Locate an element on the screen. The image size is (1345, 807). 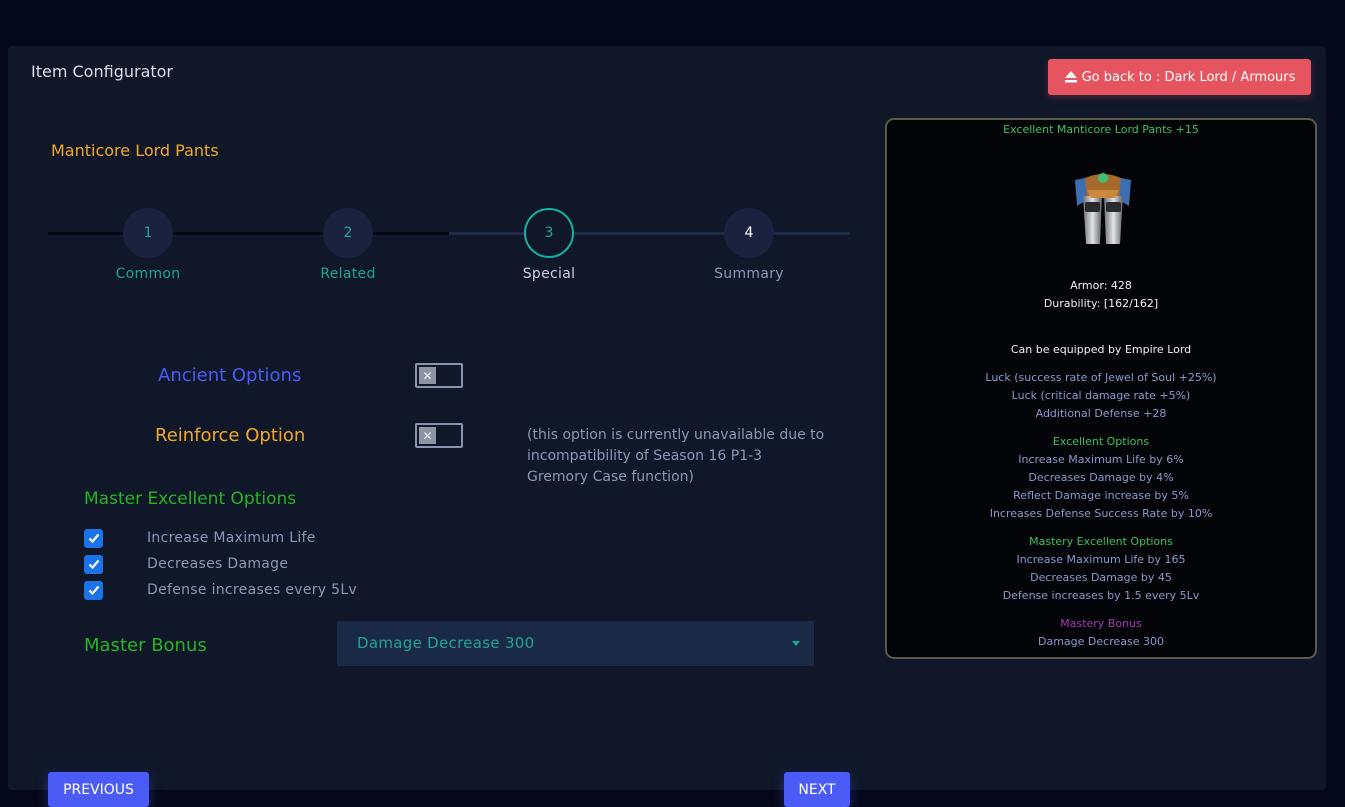
chevron-down-icon is located at coordinates (796, 643).